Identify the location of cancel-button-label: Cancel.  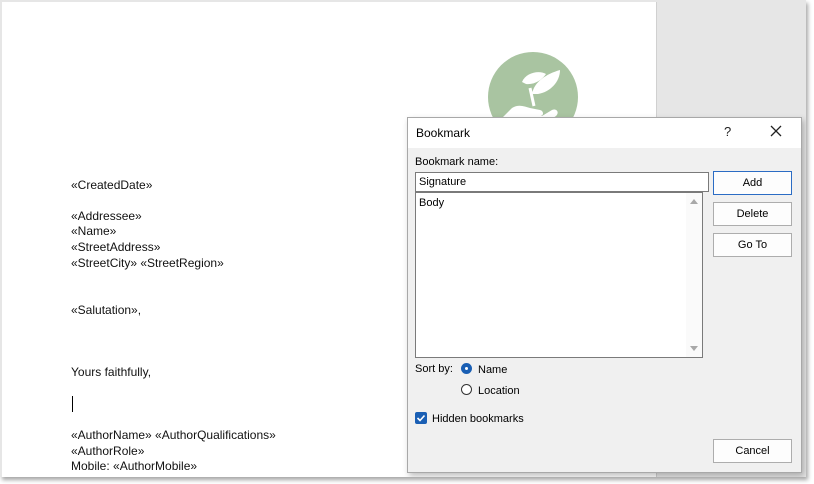
(752, 451).